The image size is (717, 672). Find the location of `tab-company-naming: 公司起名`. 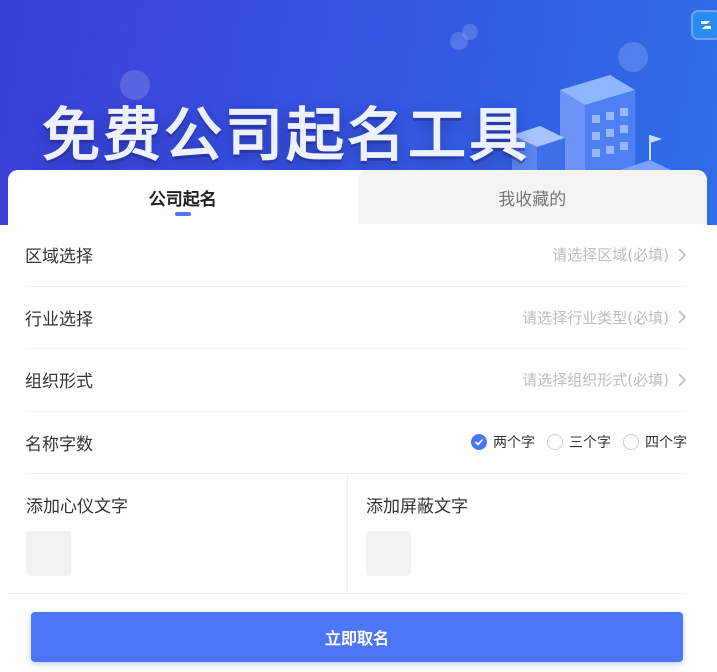

tab-company-naming: 公司起名 is located at coordinates (183, 197).